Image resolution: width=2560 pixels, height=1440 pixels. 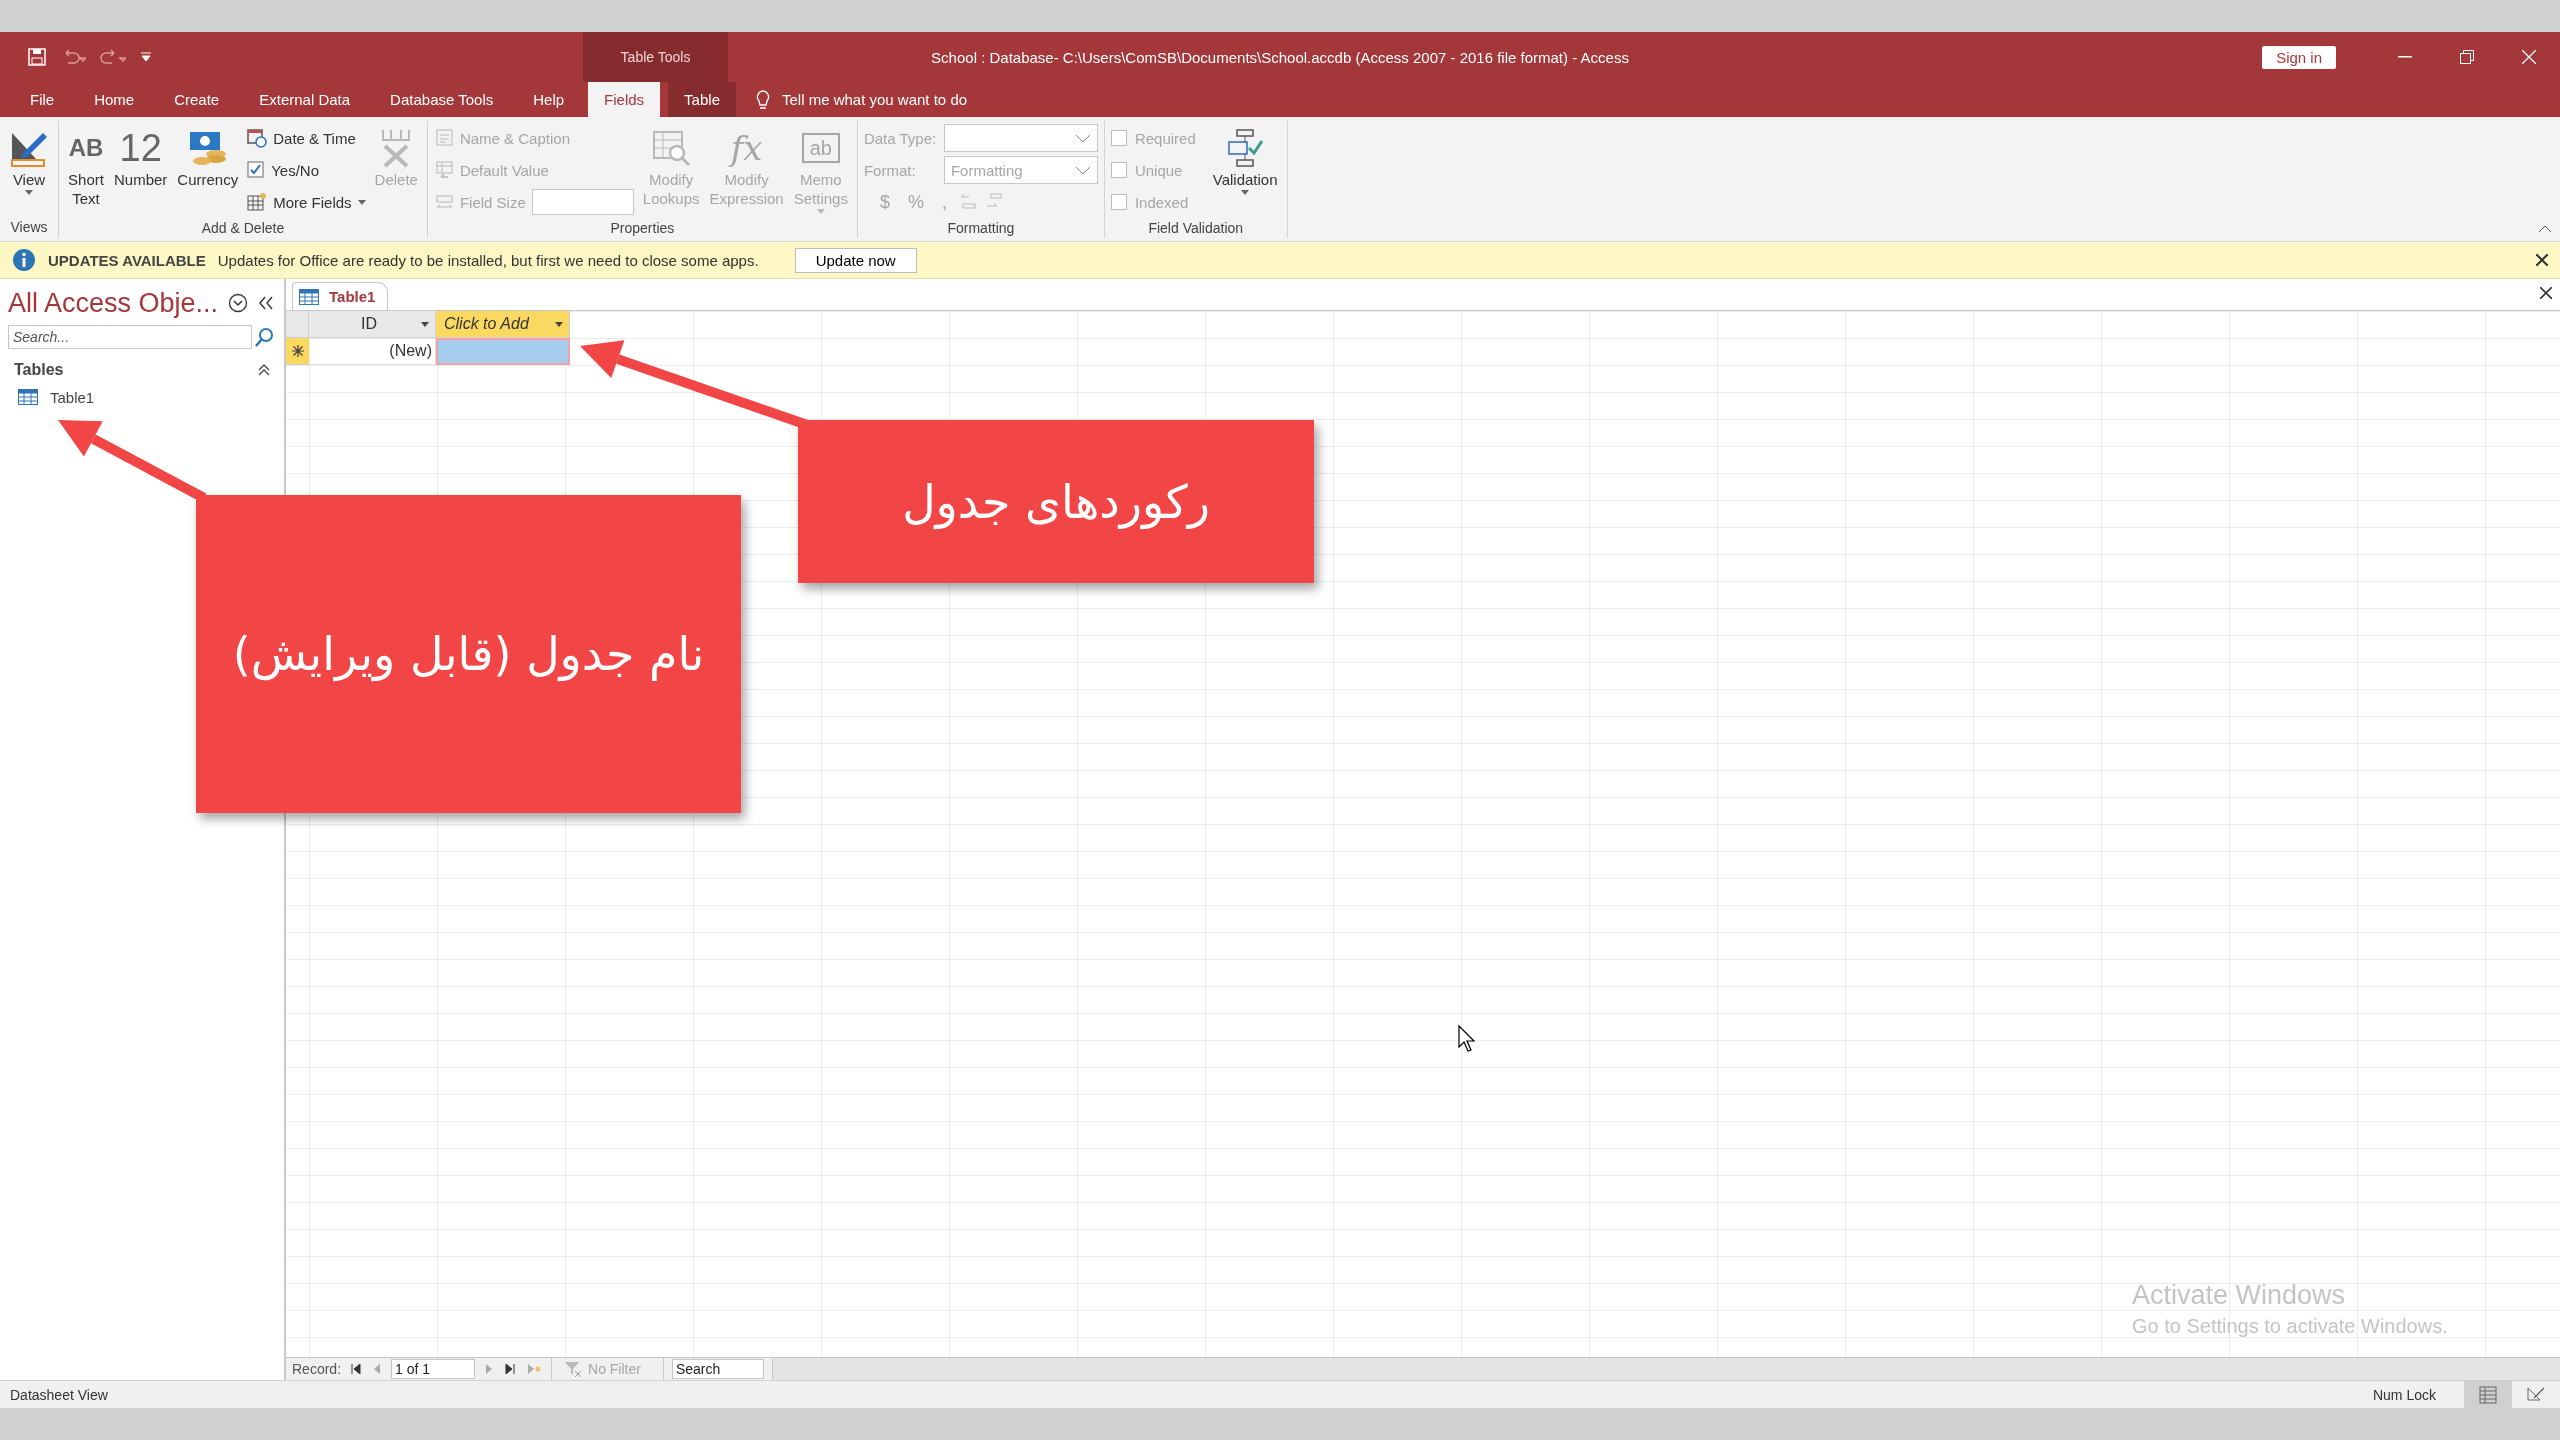 I want to click on table-arrow-icon, so click(x=444, y=170).